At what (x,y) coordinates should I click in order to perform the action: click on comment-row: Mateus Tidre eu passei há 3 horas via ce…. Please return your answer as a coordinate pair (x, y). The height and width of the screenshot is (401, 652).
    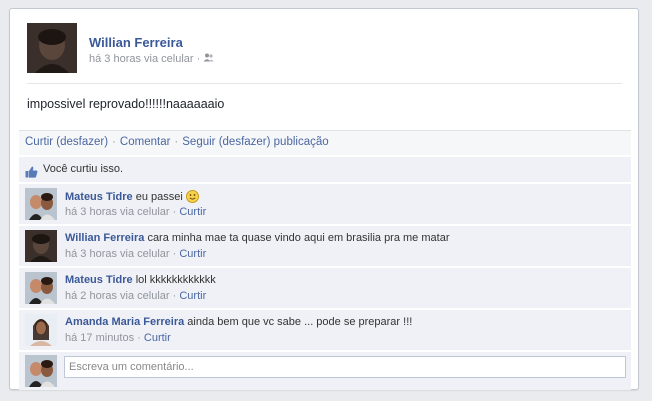
    Looking at the image, I should click on (325, 204).